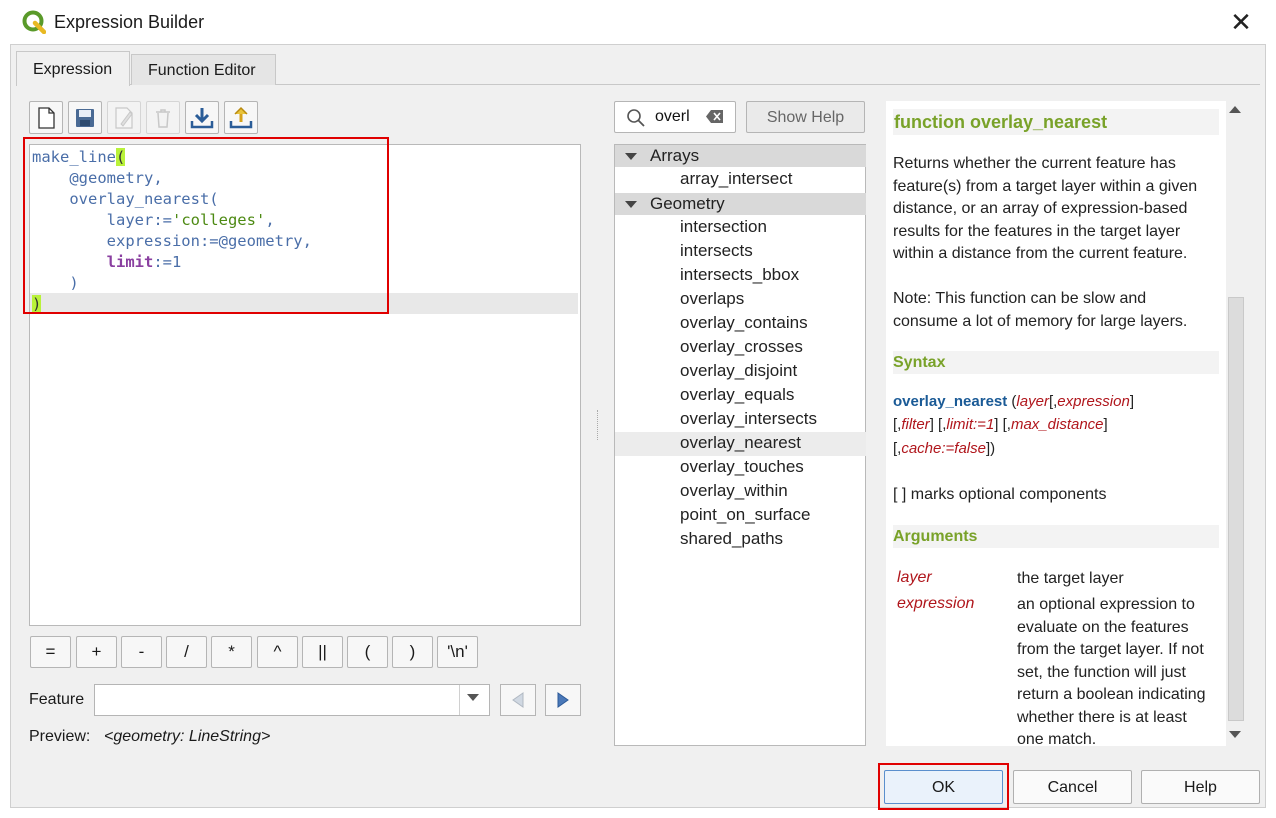 Image resolution: width=1276 pixels, height=818 pixels. What do you see at coordinates (1241, 23) in the screenshot?
I see `close-icon: ✕` at bounding box center [1241, 23].